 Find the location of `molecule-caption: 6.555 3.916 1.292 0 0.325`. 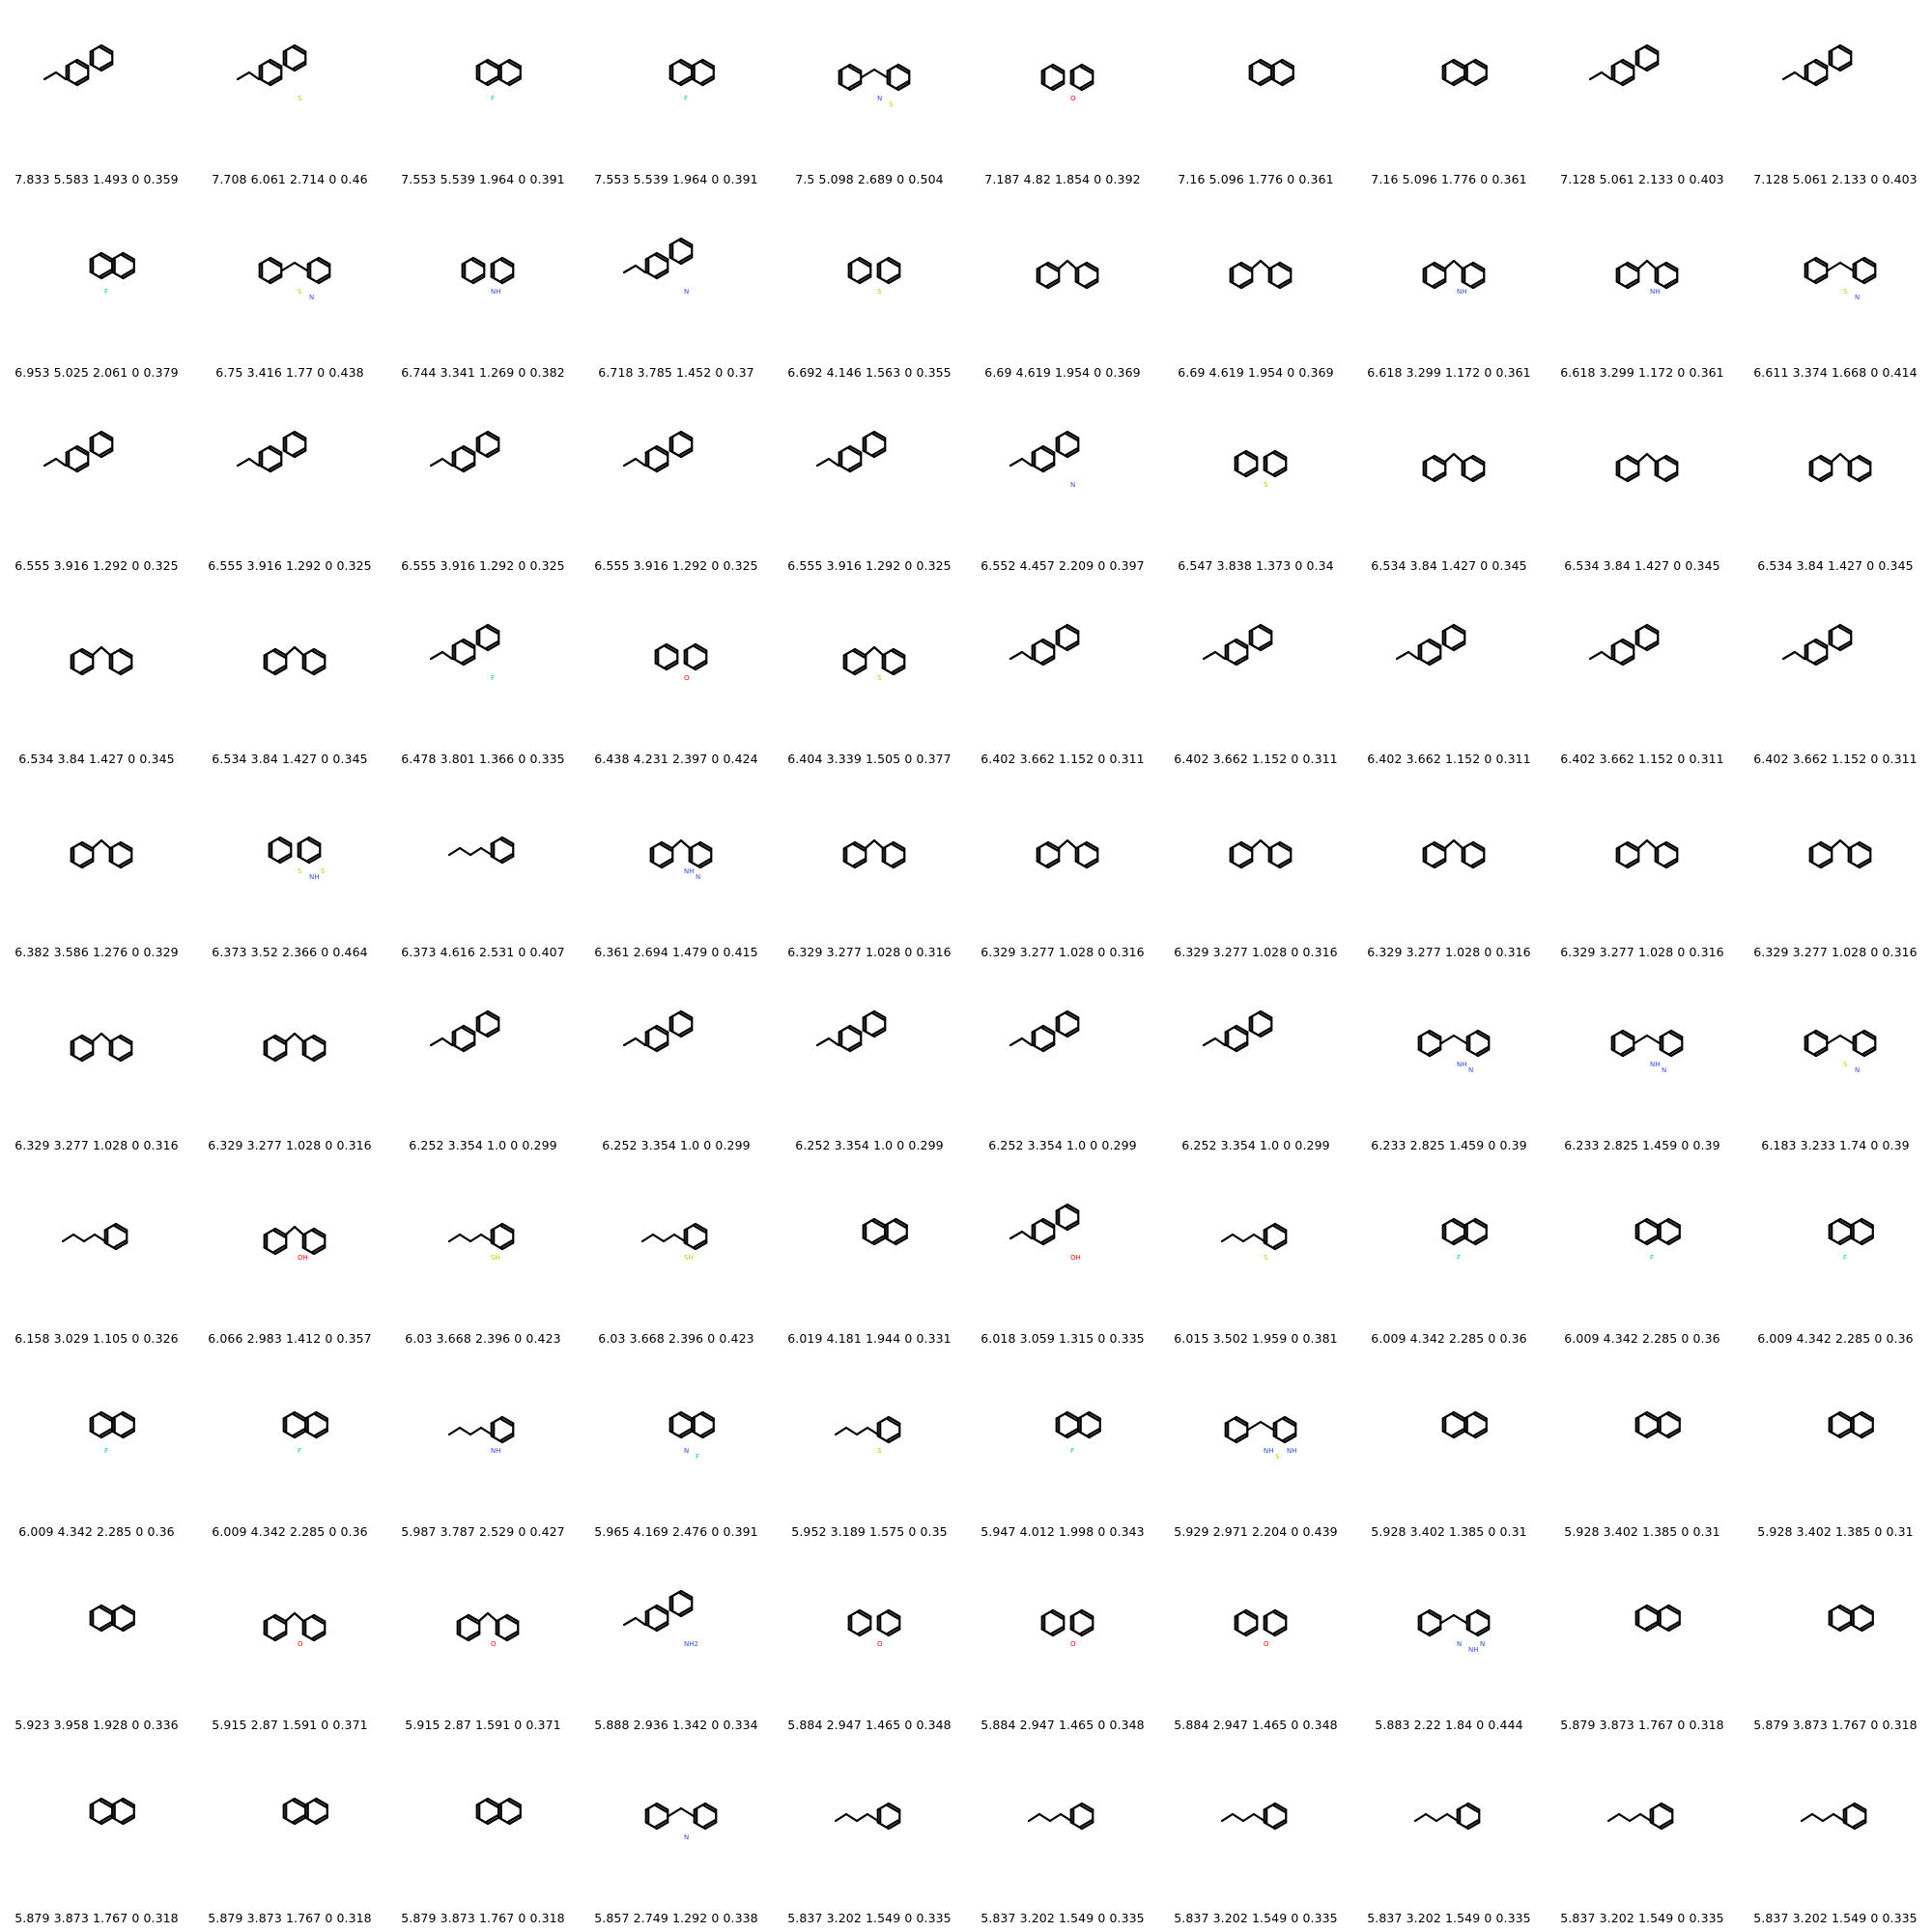

molecule-caption: 6.555 3.916 1.292 0 0.325 is located at coordinates (869, 565).